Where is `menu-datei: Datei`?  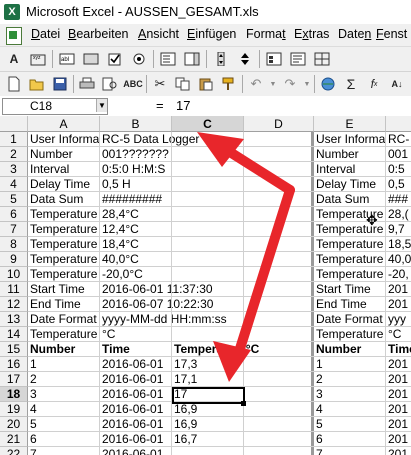
menu-datei: Datei is located at coordinates (45, 34).